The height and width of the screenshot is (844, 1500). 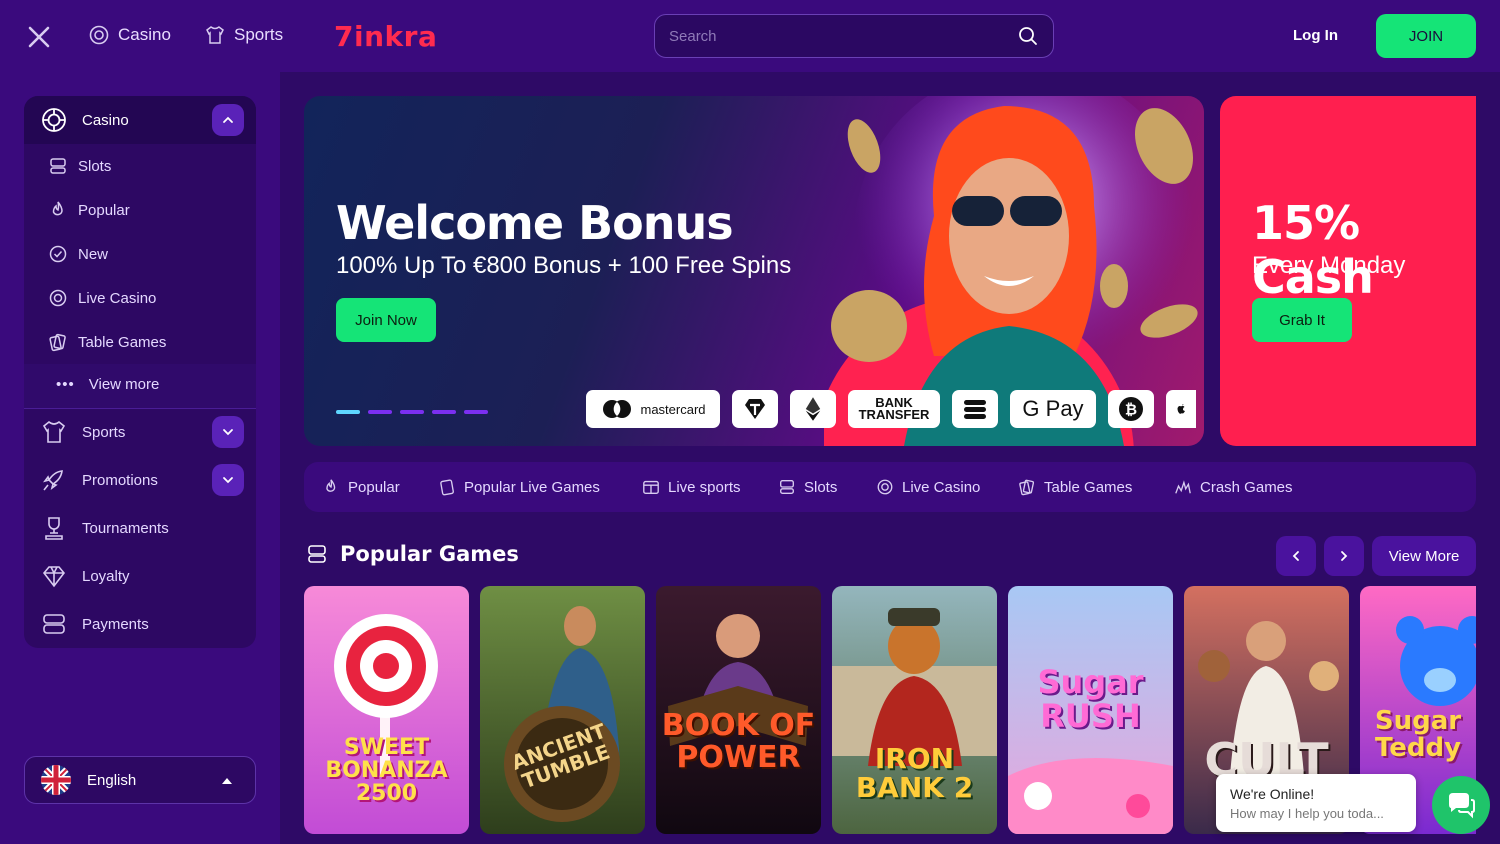 I want to click on sidebar-item-popular: Popular, so click(x=89, y=210).